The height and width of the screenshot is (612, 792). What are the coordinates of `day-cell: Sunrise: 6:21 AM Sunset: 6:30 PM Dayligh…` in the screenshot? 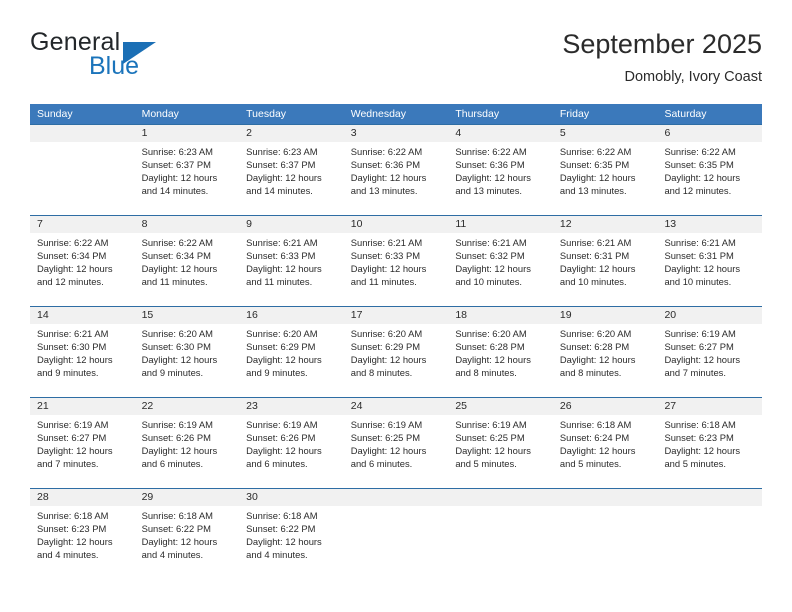 It's located at (82, 360).